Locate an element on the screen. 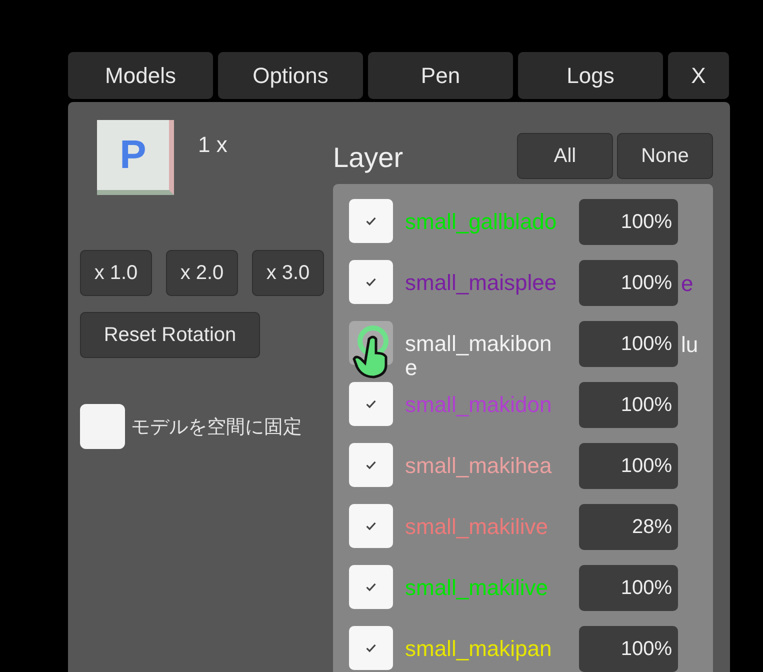 This screenshot has width=763, height=672. tab: Options is located at coordinates (290, 75).